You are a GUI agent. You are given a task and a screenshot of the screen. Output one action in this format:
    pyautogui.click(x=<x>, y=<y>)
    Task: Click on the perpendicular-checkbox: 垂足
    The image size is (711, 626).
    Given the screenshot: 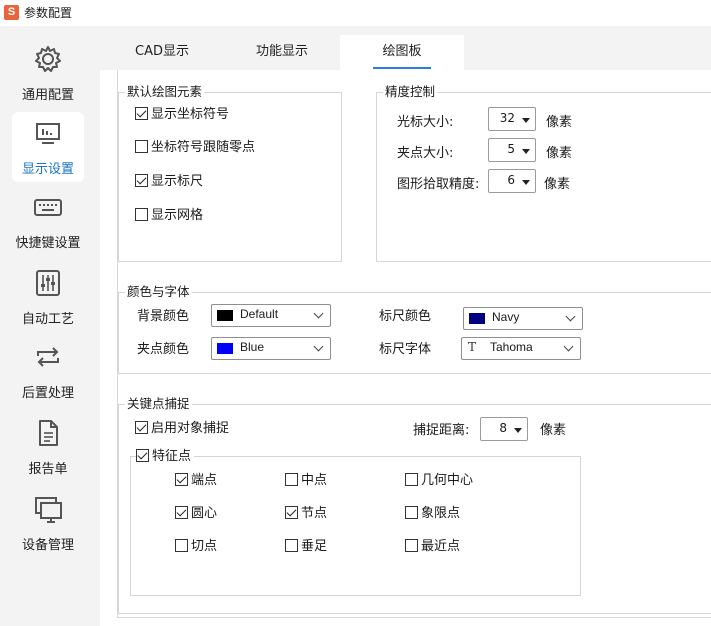 What is the action you would take?
    pyautogui.click(x=306, y=547)
    